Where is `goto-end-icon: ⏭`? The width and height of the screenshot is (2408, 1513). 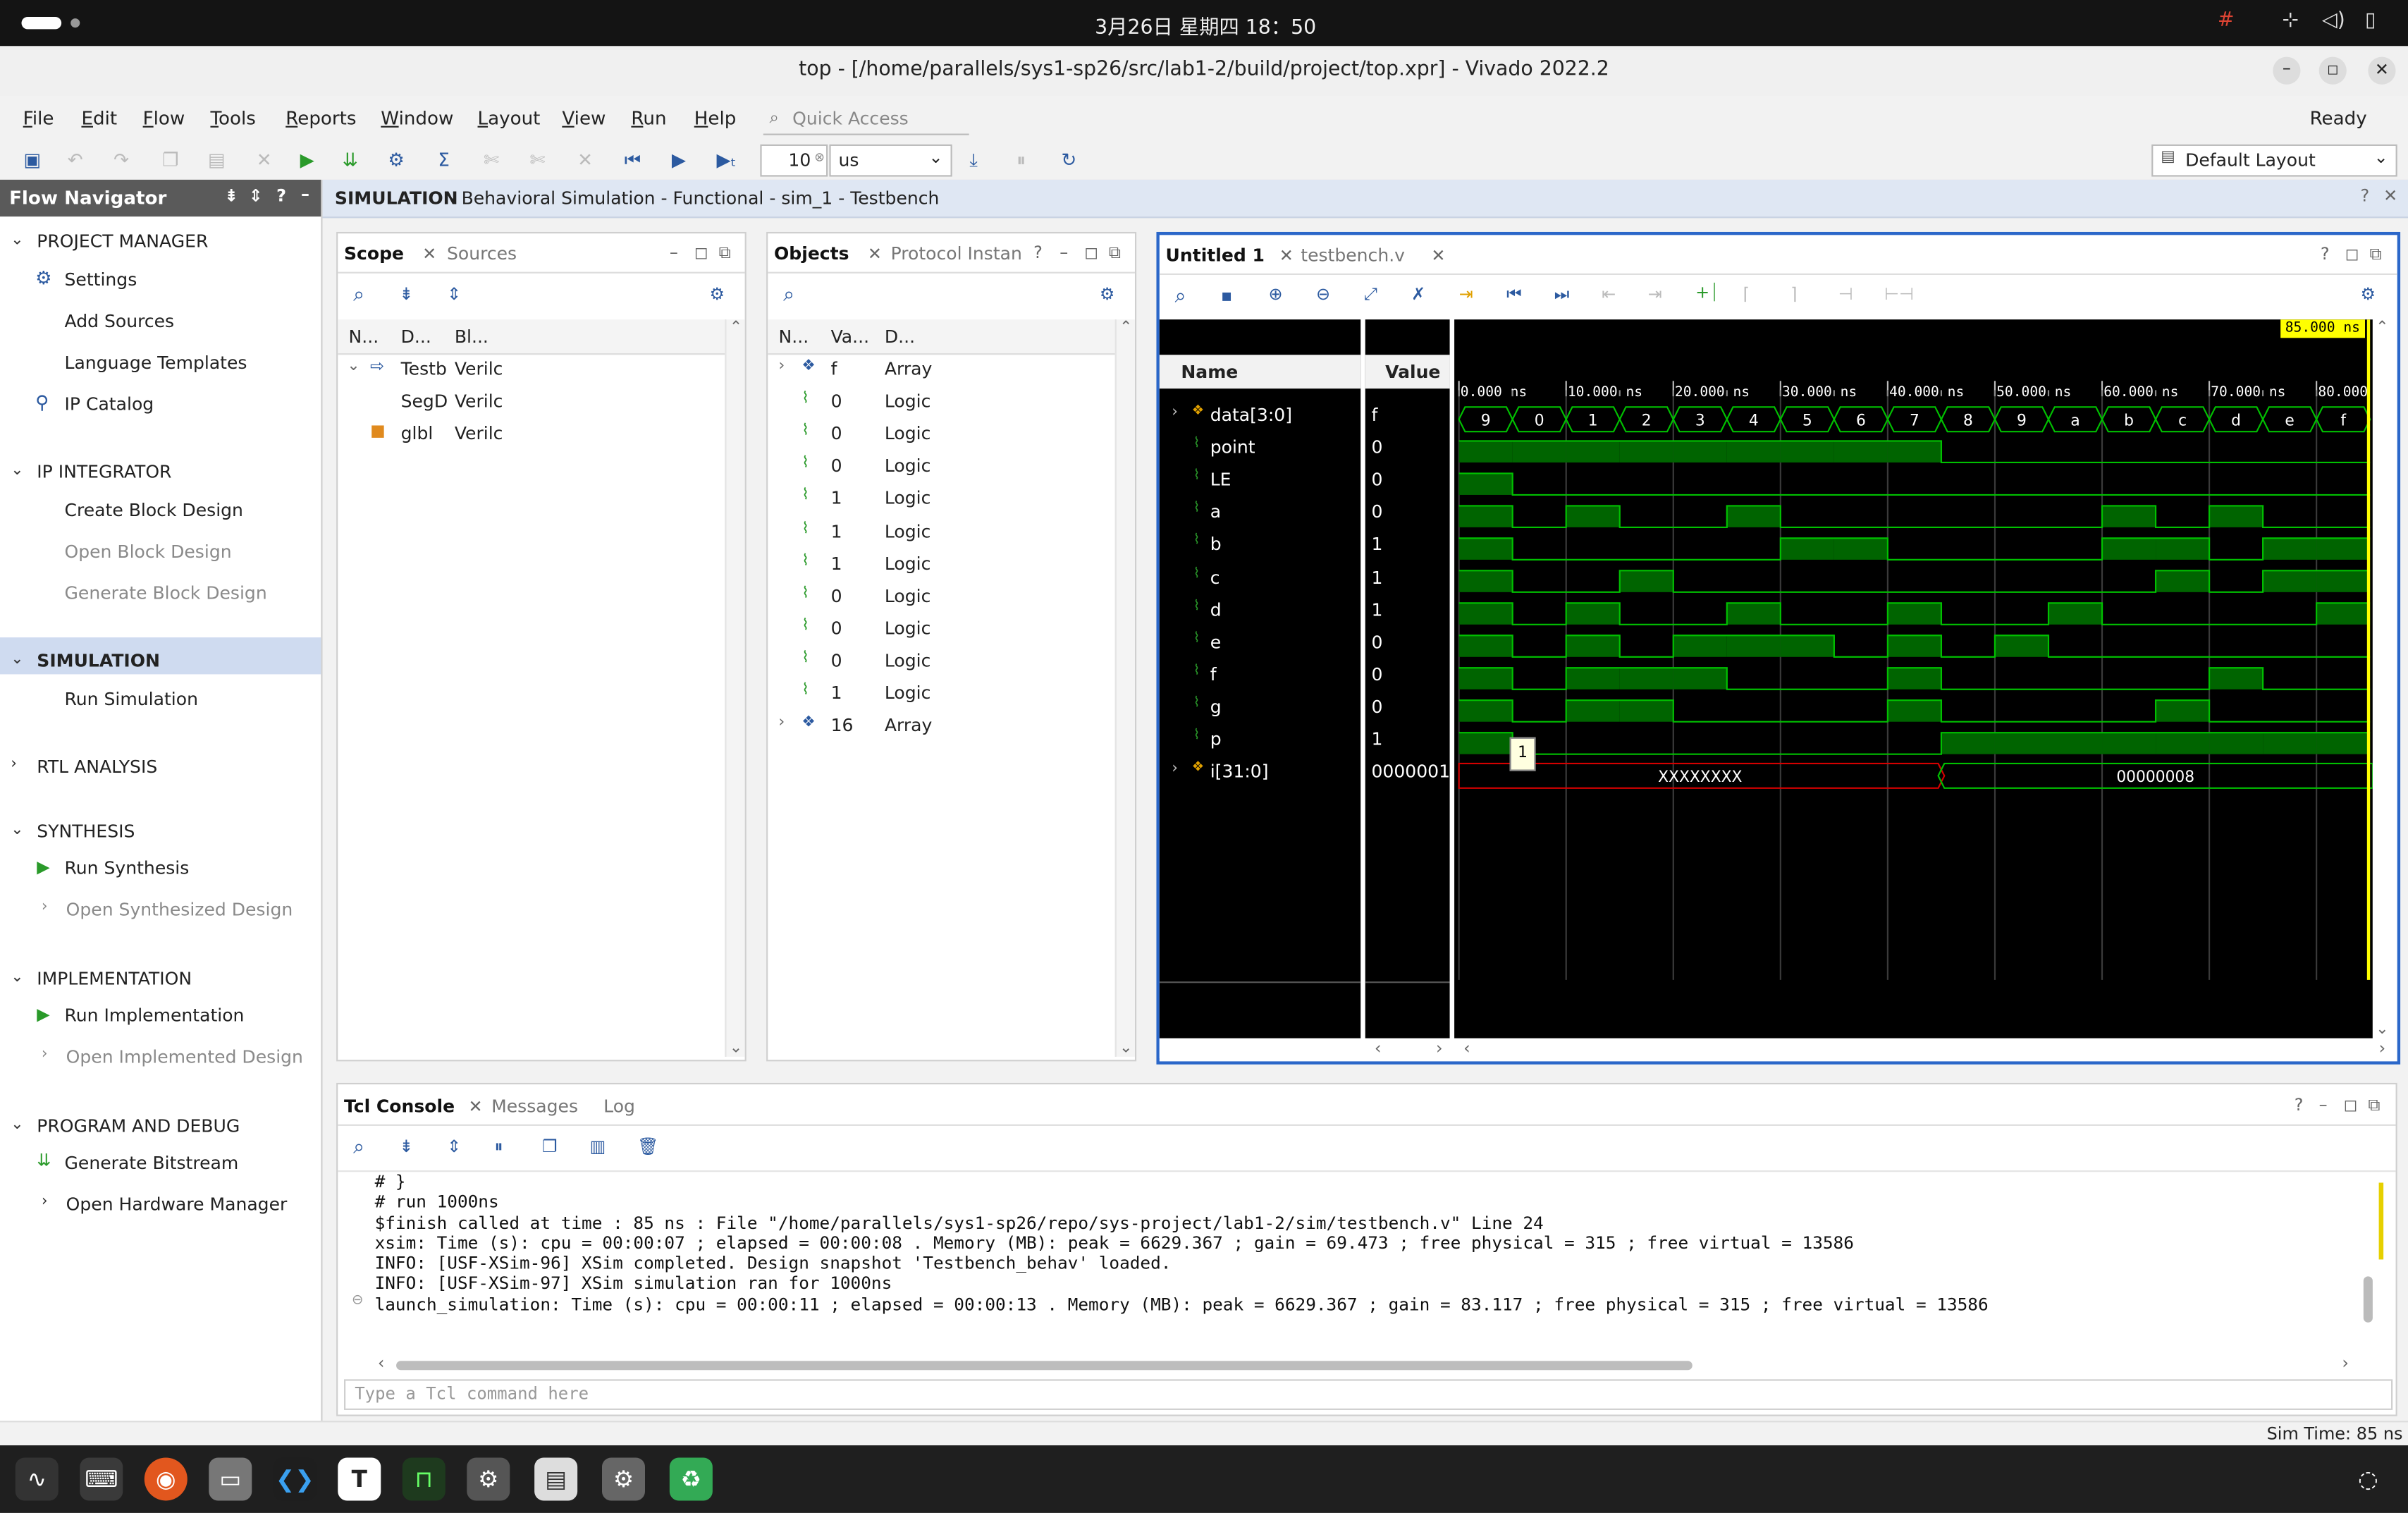 goto-end-icon: ⏭ is located at coordinates (1562, 294).